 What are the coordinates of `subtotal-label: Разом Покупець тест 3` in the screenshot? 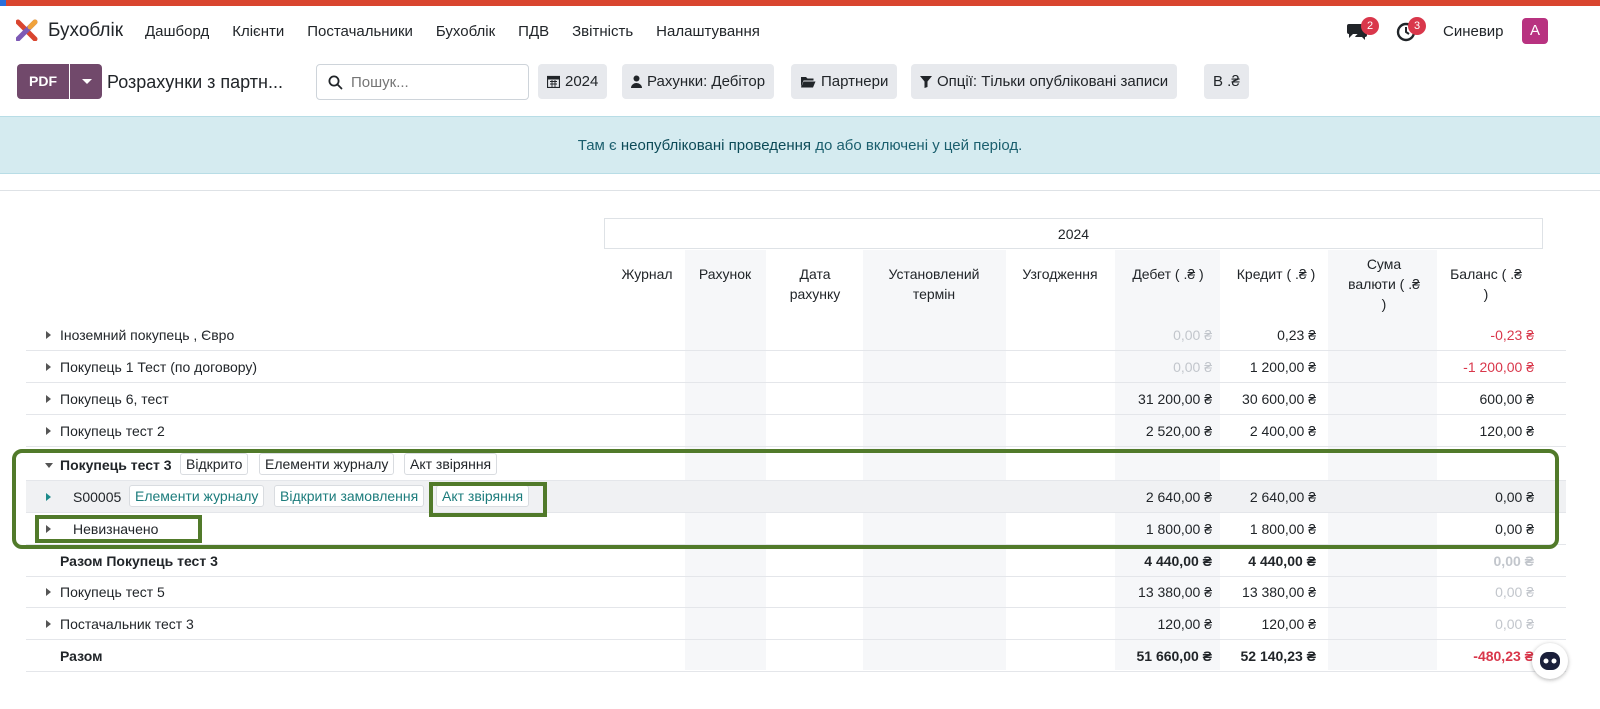 It's located at (139, 561).